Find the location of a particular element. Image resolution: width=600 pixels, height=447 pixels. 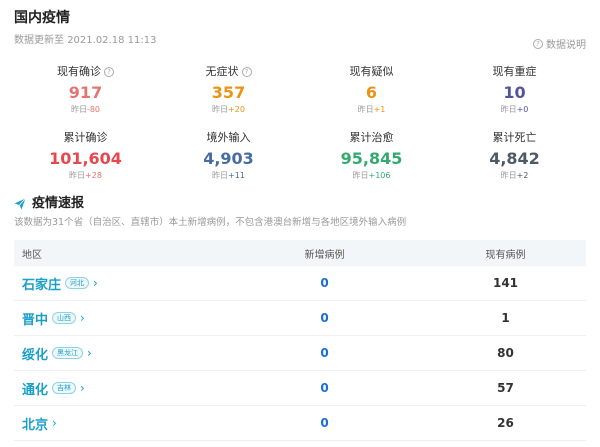

stat-value: 357 is located at coordinates (228, 92).